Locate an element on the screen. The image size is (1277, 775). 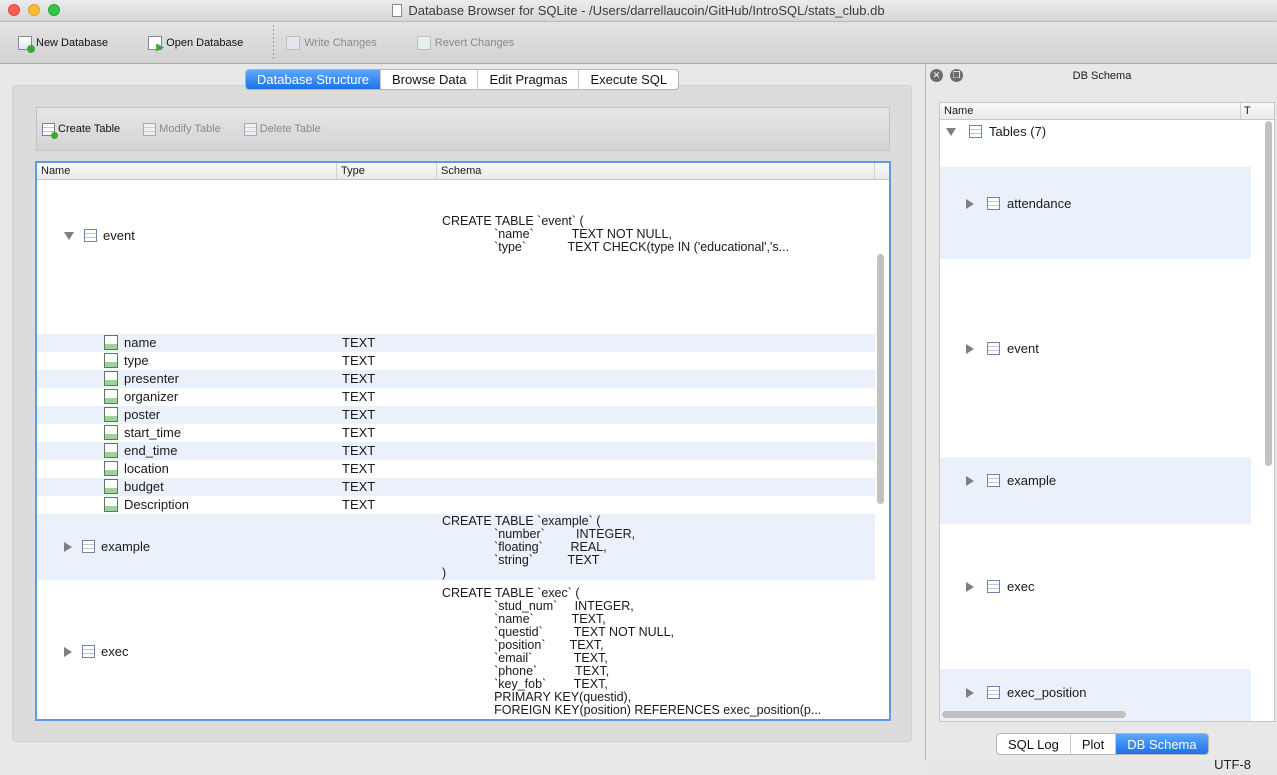
schema-table-item: event is located at coordinates (1002, 348).